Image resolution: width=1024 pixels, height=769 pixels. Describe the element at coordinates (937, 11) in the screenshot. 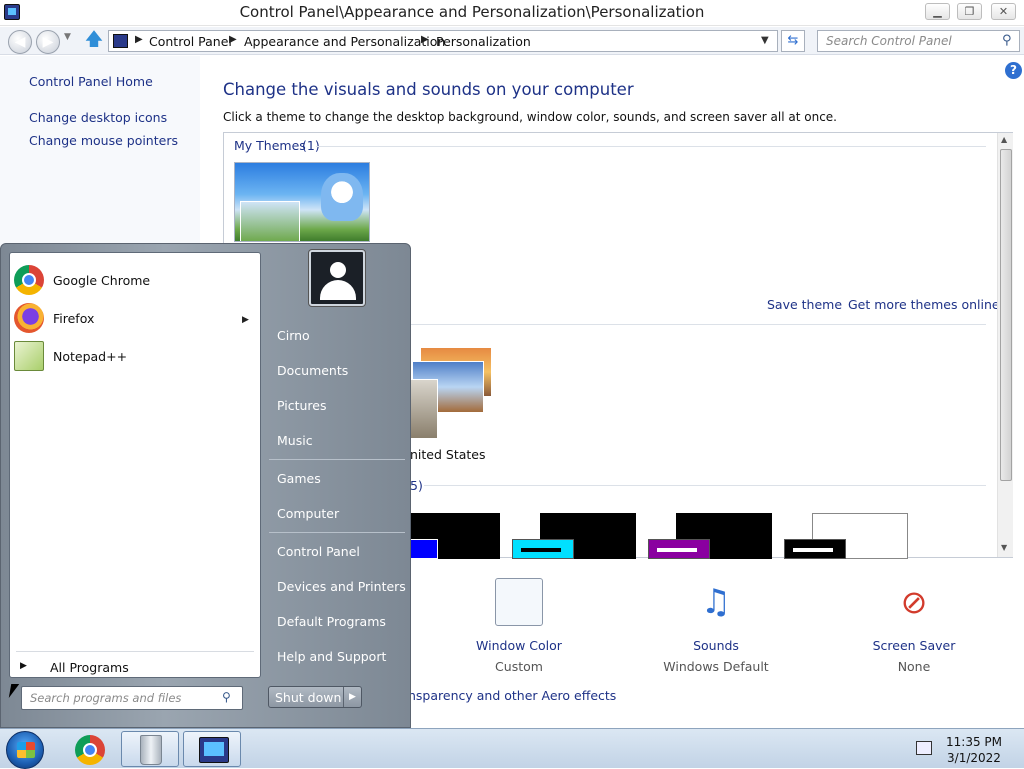

I see `minimize-button: ▁` at that location.